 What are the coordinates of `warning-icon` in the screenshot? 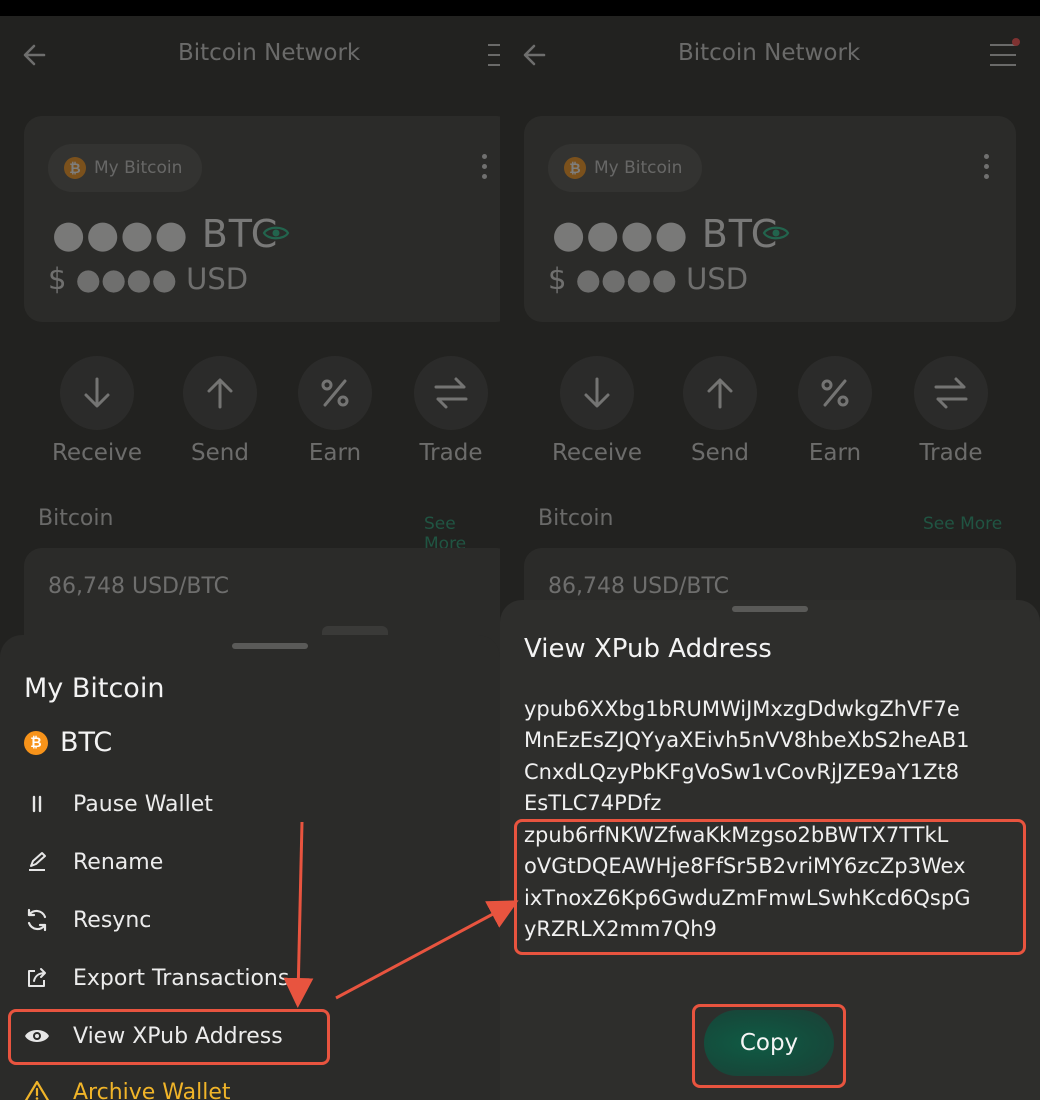 It's located at (37, 1089).